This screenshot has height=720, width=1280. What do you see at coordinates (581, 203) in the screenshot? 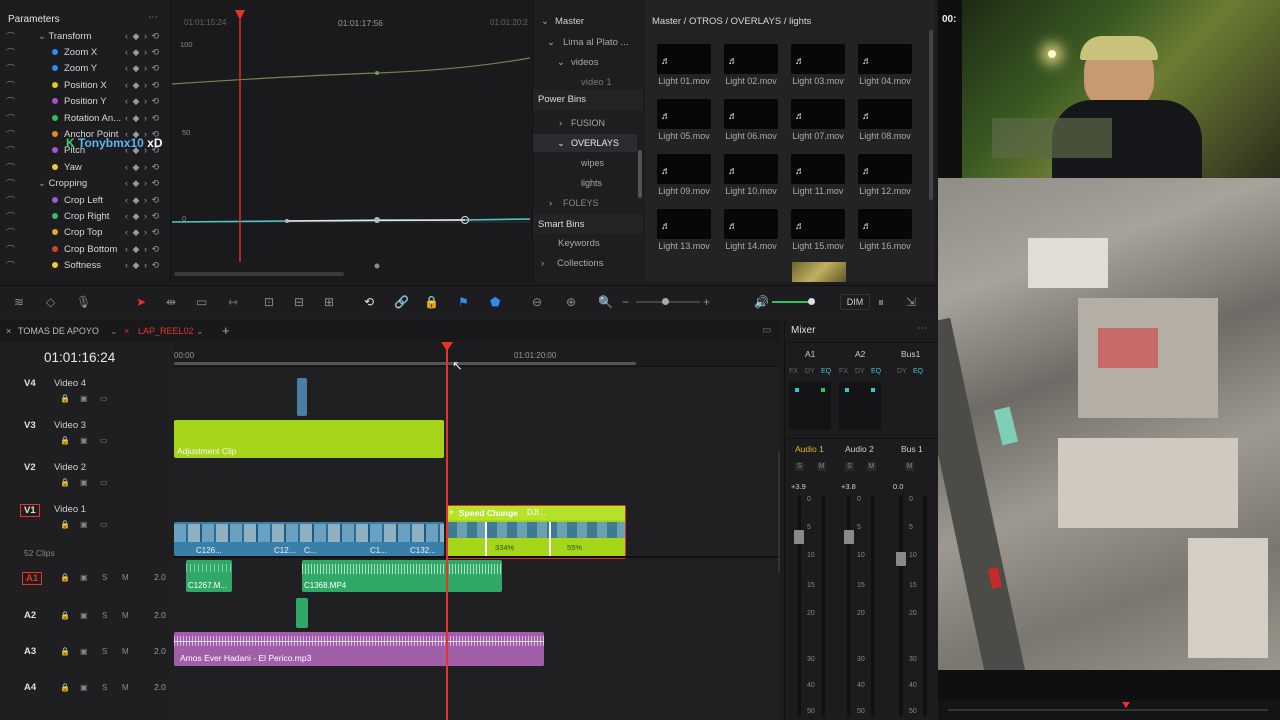
I see `bin-foleys: FOLEYS` at bounding box center [581, 203].